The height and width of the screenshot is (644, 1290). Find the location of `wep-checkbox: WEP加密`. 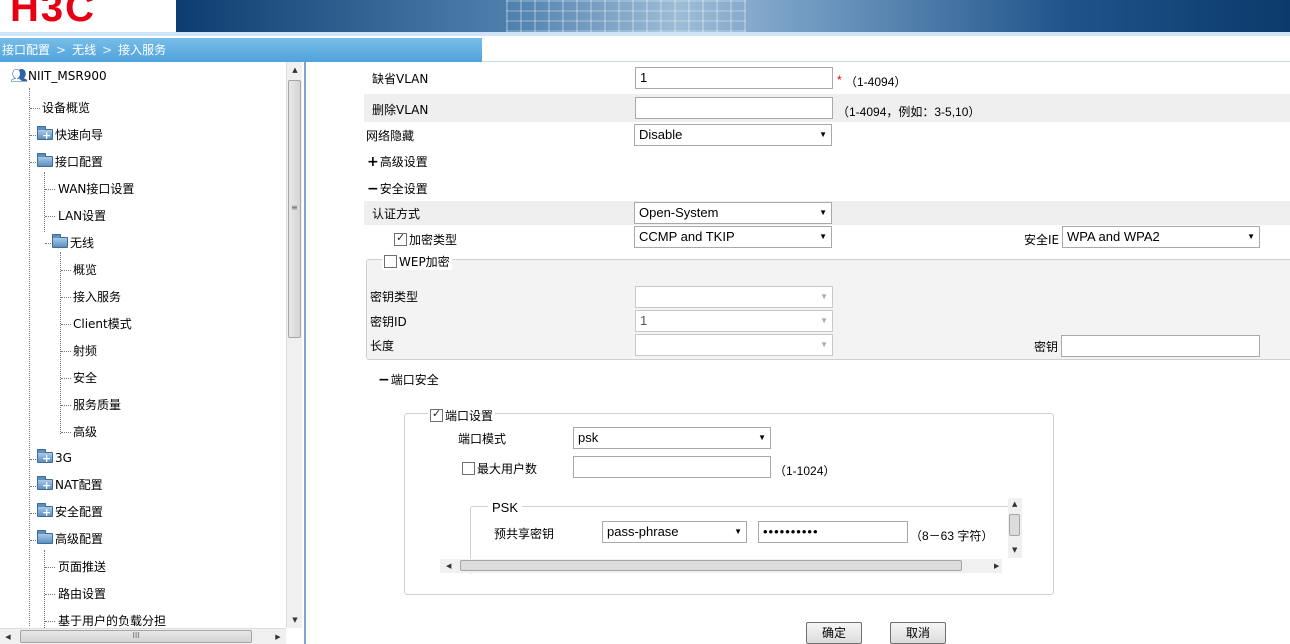

wep-checkbox: WEP加密 is located at coordinates (417, 261).